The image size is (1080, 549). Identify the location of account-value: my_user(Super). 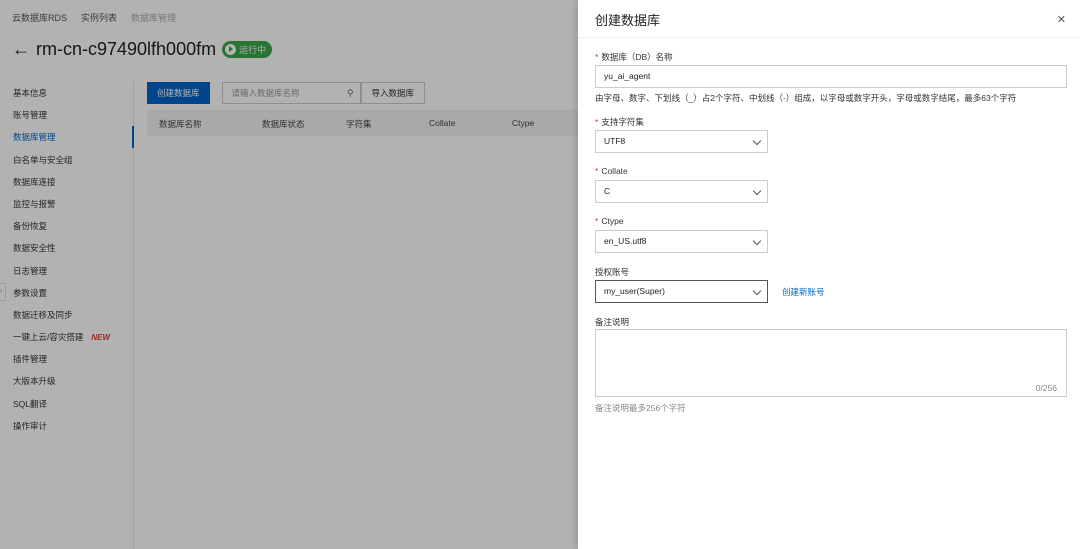
(634, 291).